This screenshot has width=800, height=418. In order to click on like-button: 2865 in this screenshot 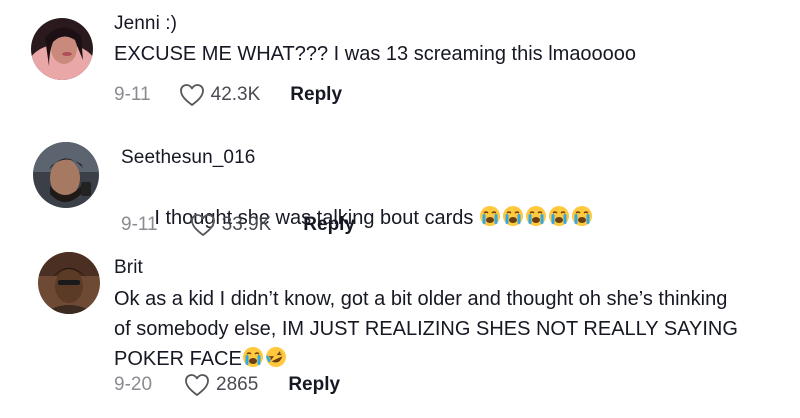, I will do `click(221, 385)`.